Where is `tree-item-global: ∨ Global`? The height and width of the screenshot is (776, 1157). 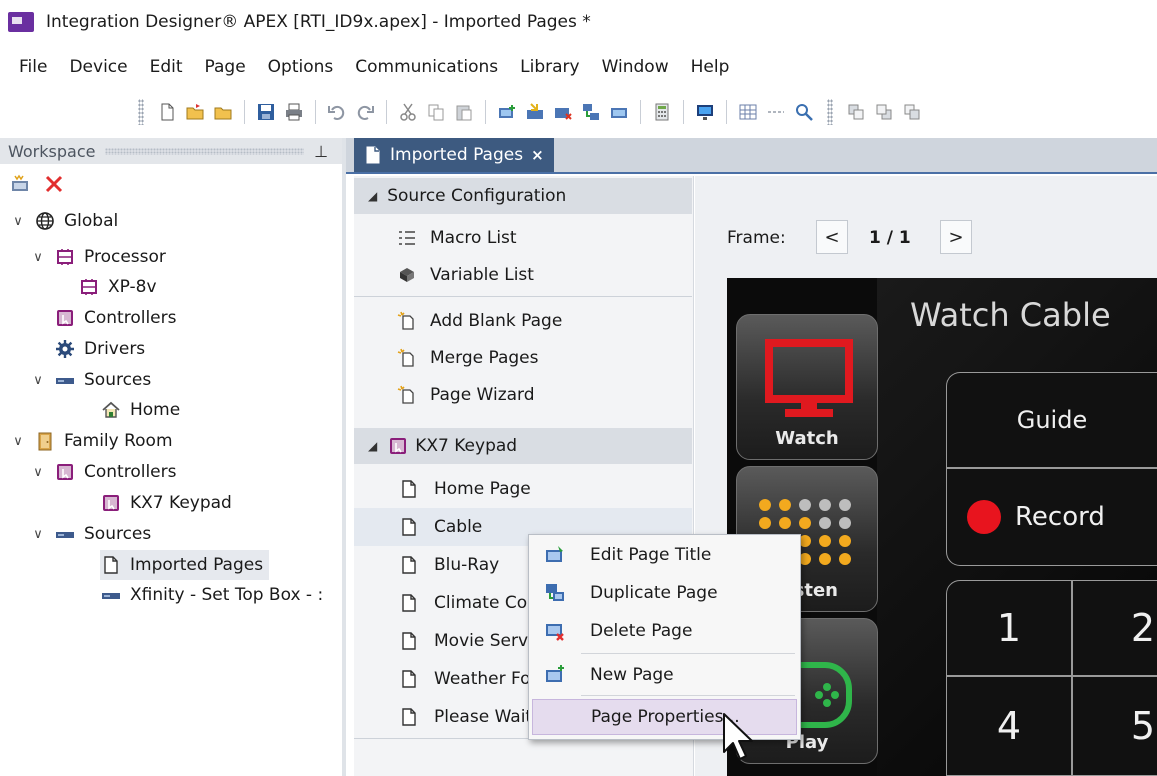
tree-item-global: ∨ Global is located at coordinates (64, 221).